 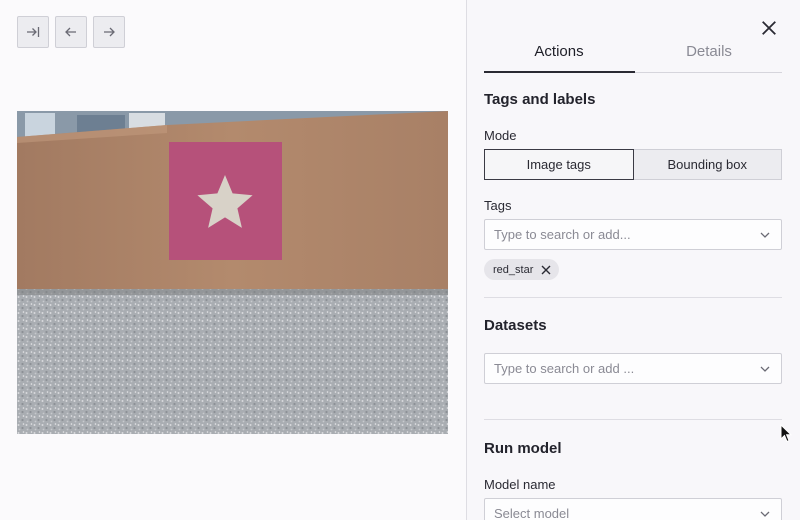 I want to click on arrow-left-icon, so click(x=70, y=32).